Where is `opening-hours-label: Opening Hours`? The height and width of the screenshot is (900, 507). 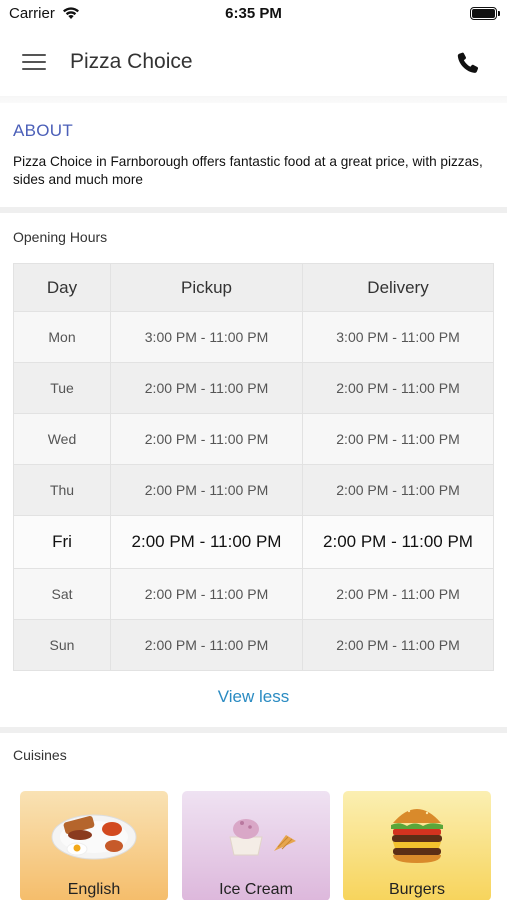
opening-hours-label: Opening Hours is located at coordinates (60, 237).